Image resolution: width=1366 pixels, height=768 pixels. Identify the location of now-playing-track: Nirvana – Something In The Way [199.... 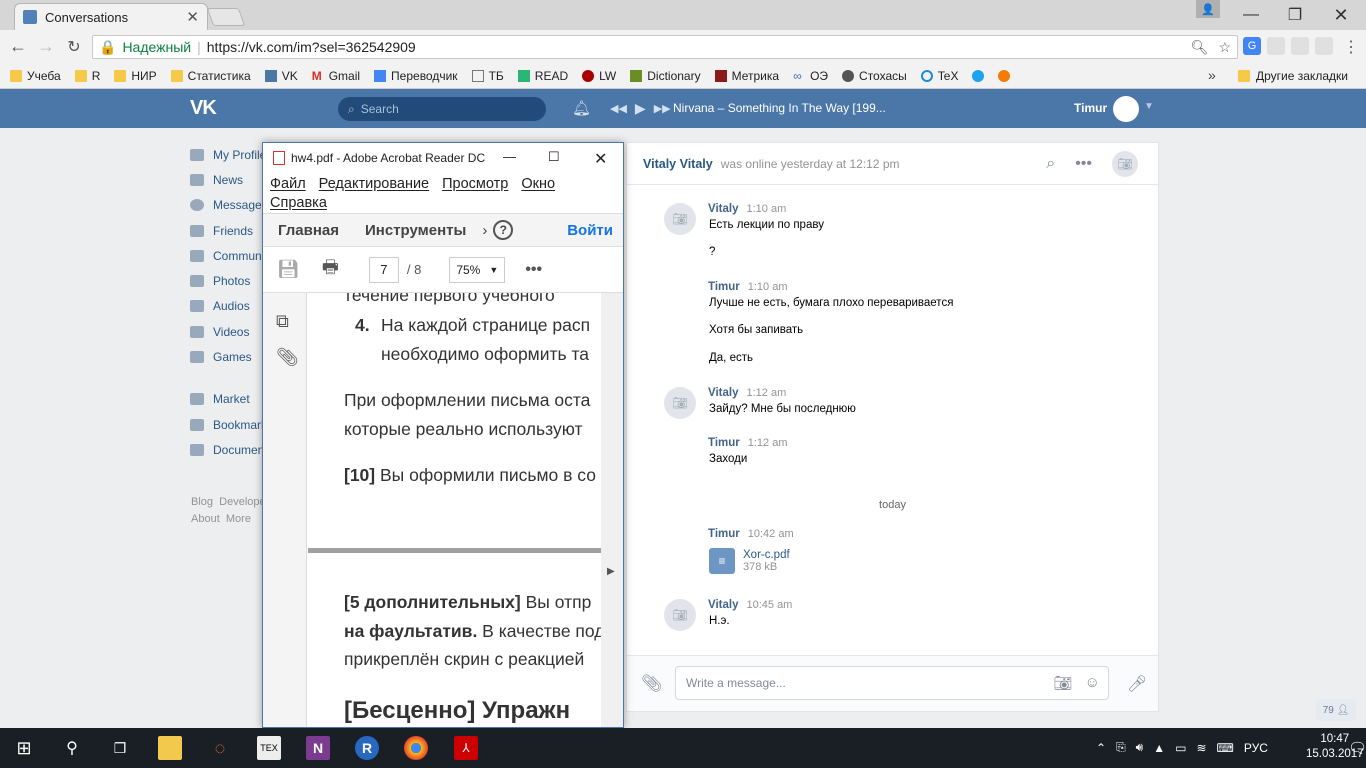
(779, 108).